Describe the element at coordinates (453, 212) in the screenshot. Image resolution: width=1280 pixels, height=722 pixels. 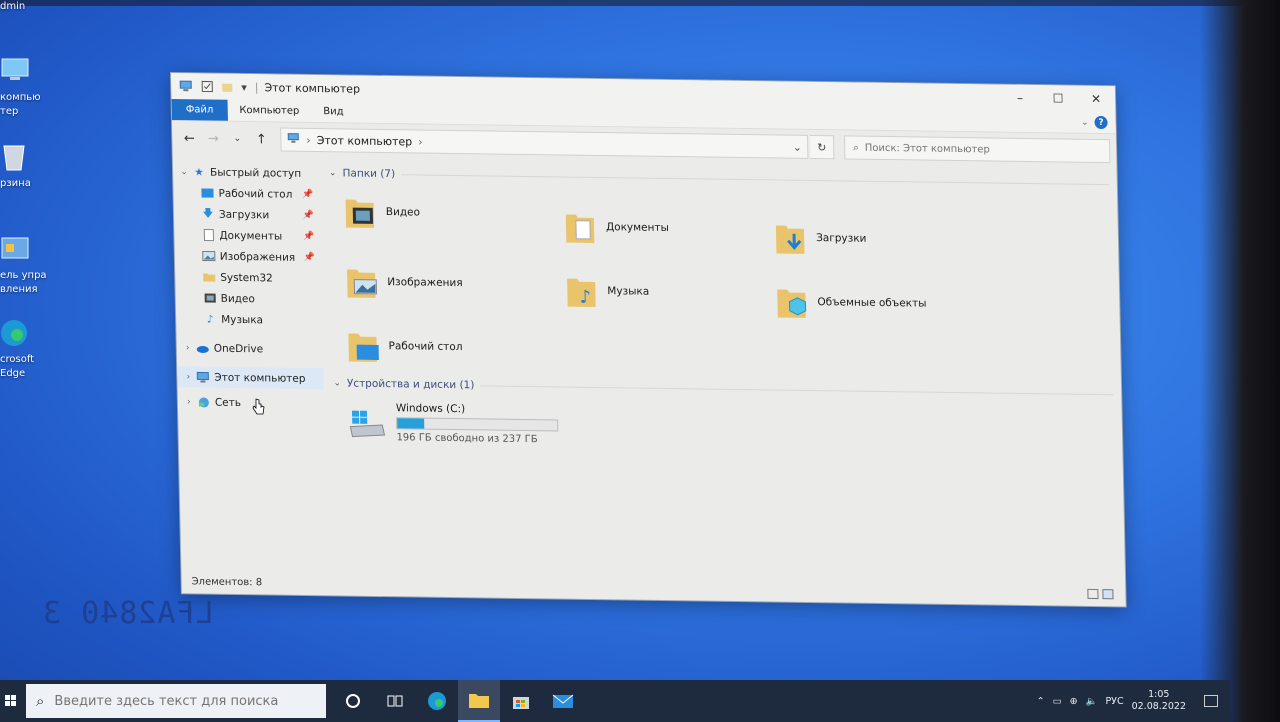
I see `folder-videos: Видео` at that location.